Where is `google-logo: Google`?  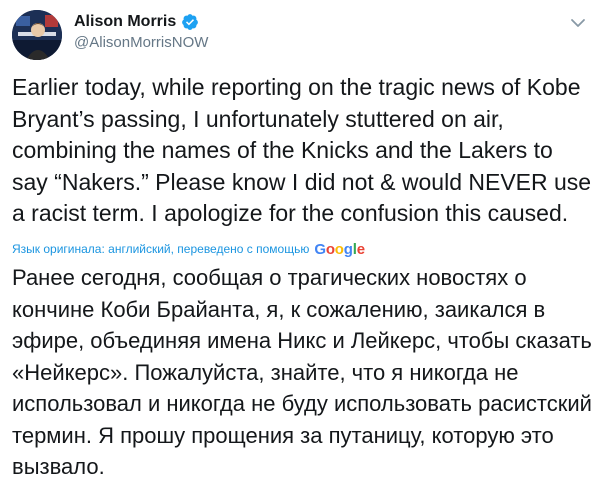
google-logo: Google is located at coordinates (339, 249).